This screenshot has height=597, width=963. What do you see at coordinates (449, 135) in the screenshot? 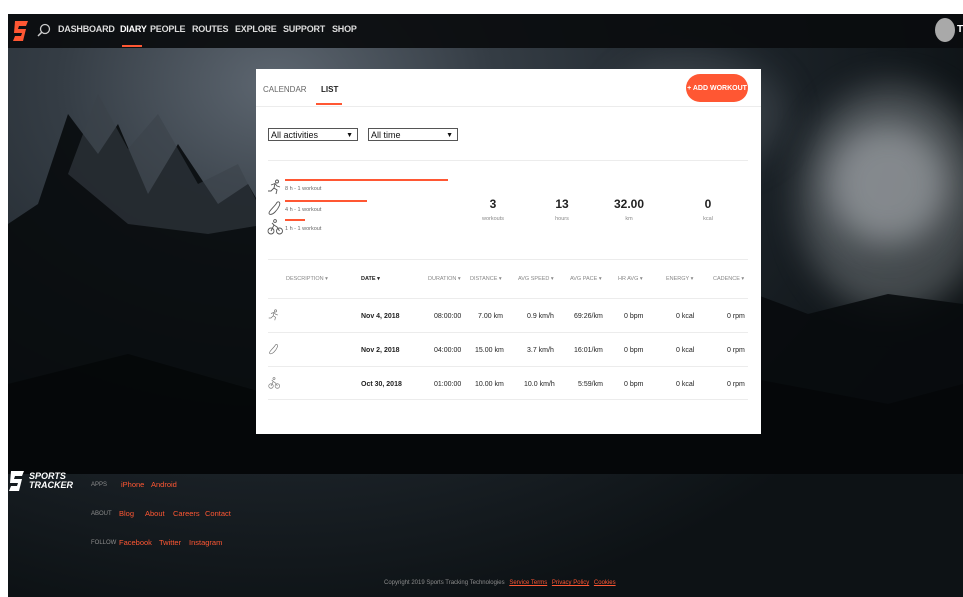
I see `dropdown-arrow-icon: ▼` at bounding box center [449, 135].